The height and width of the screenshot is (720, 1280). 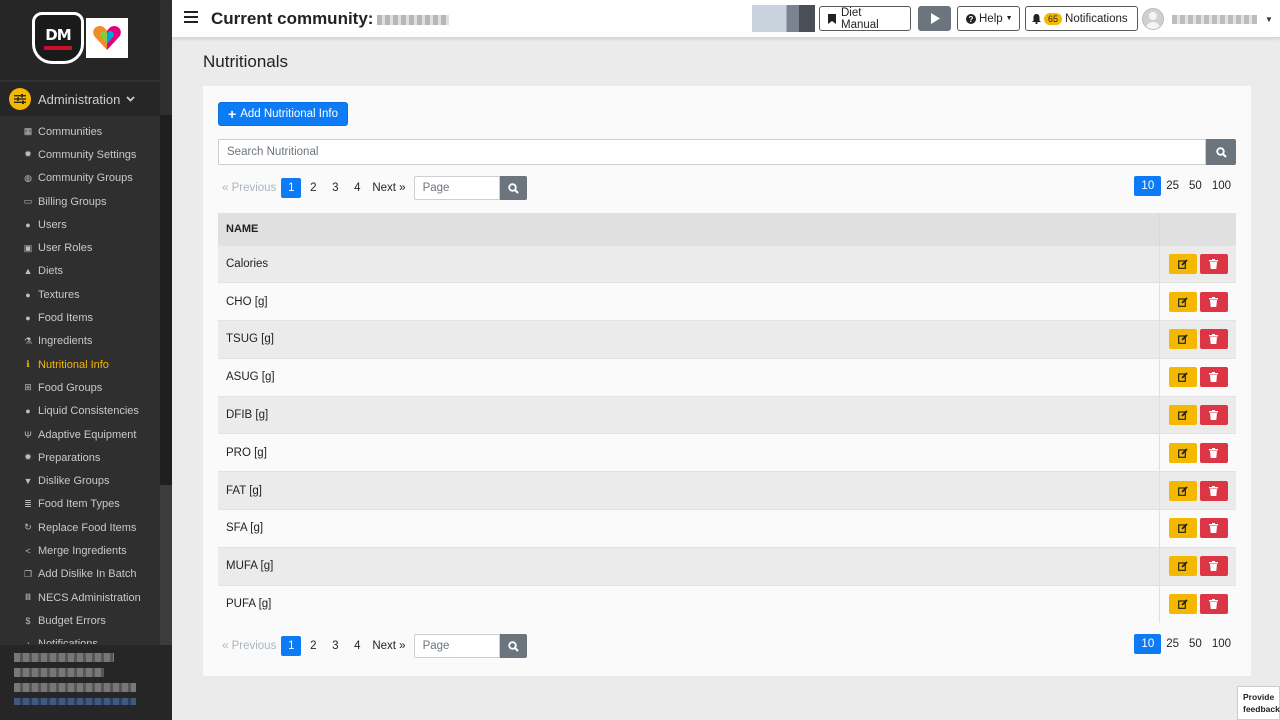 I want to click on sidebar-item-billing-groups: ▭ Billing Groups, so click(x=80, y=201).